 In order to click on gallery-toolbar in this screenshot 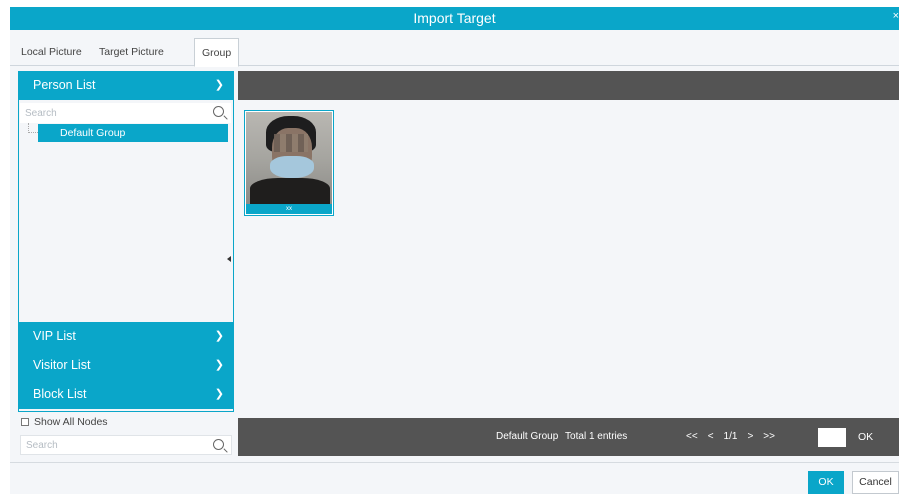, I will do `click(568, 85)`.